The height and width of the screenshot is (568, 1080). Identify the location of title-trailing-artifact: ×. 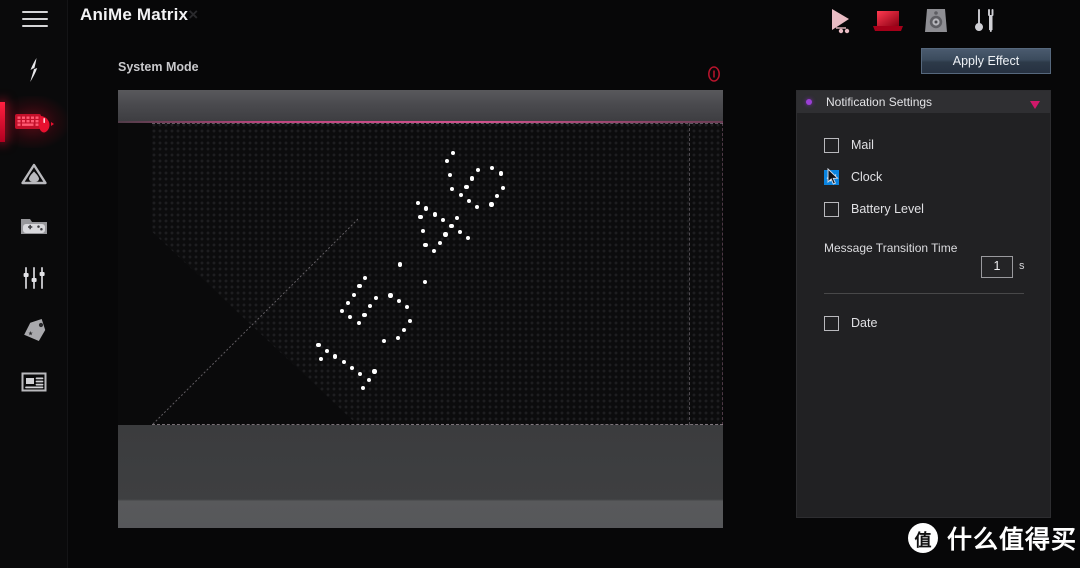
(193, 14).